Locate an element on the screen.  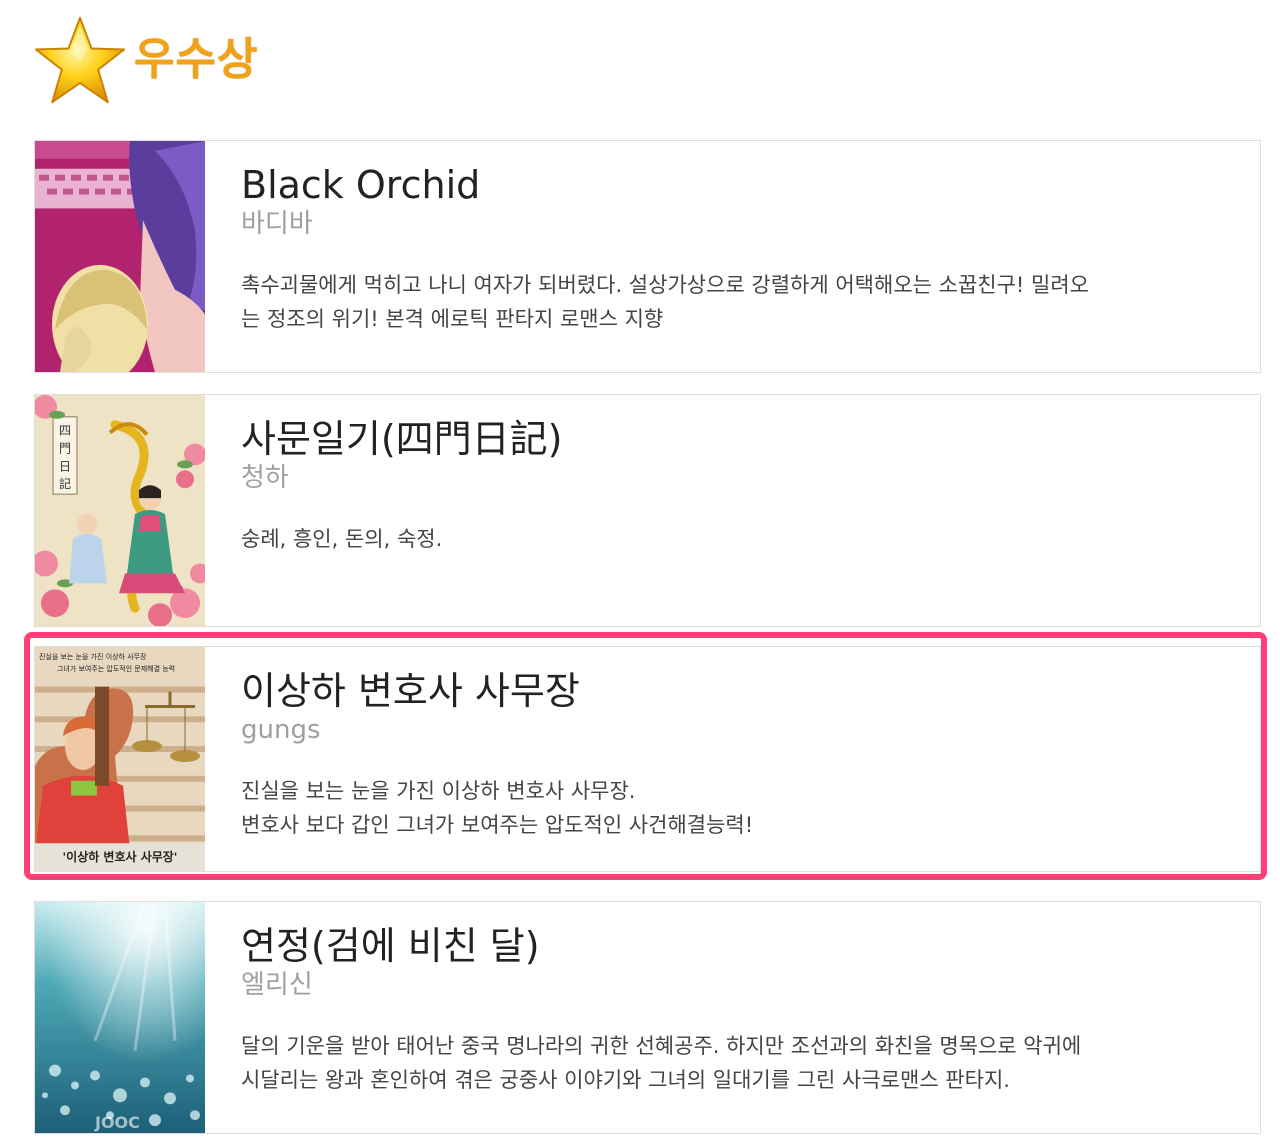
cover-text-top2: 그녀가 보여주는 압도적인 문제해결 능력 is located at coordinates (116, 668).